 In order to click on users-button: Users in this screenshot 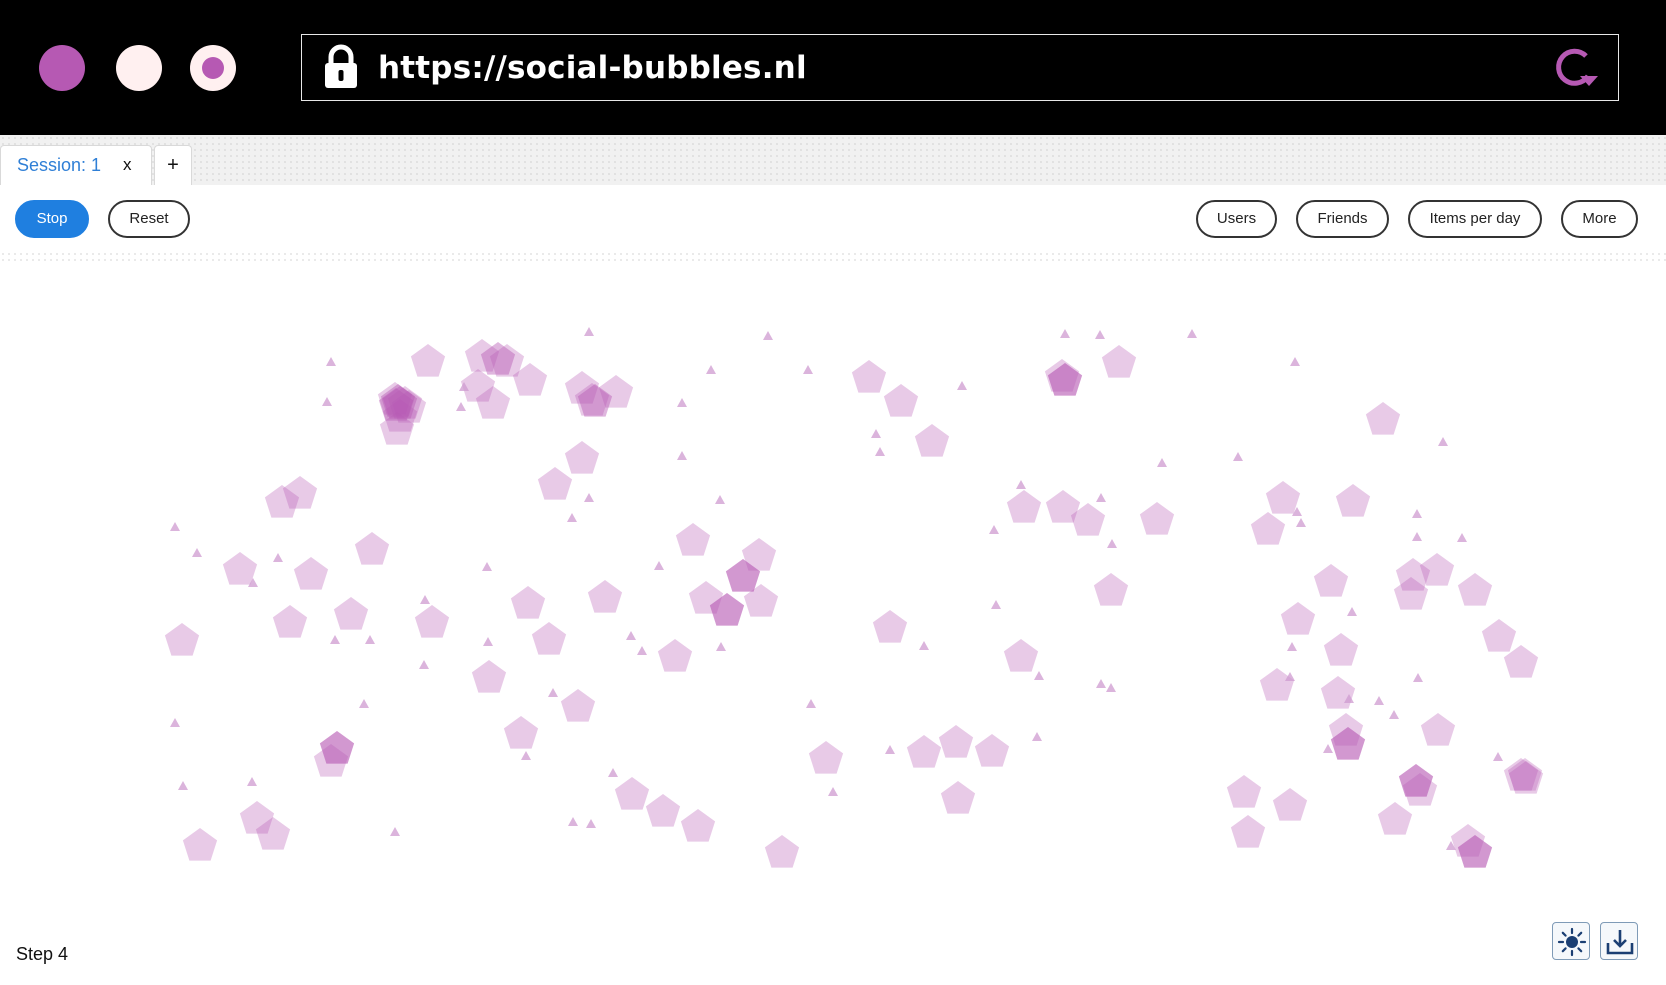, I will do `click(1236, 219)`.